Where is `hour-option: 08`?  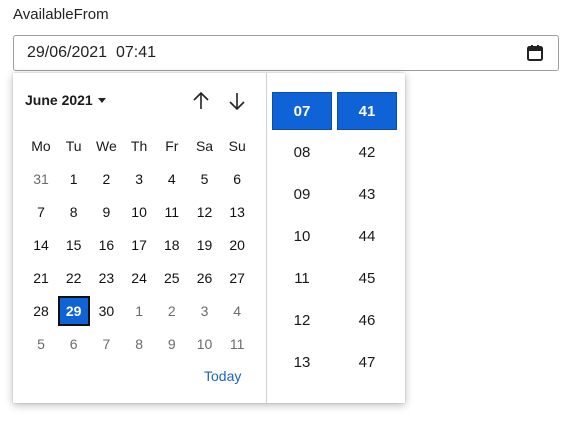
hour-option: 08 is located at coordinates (302, 153).